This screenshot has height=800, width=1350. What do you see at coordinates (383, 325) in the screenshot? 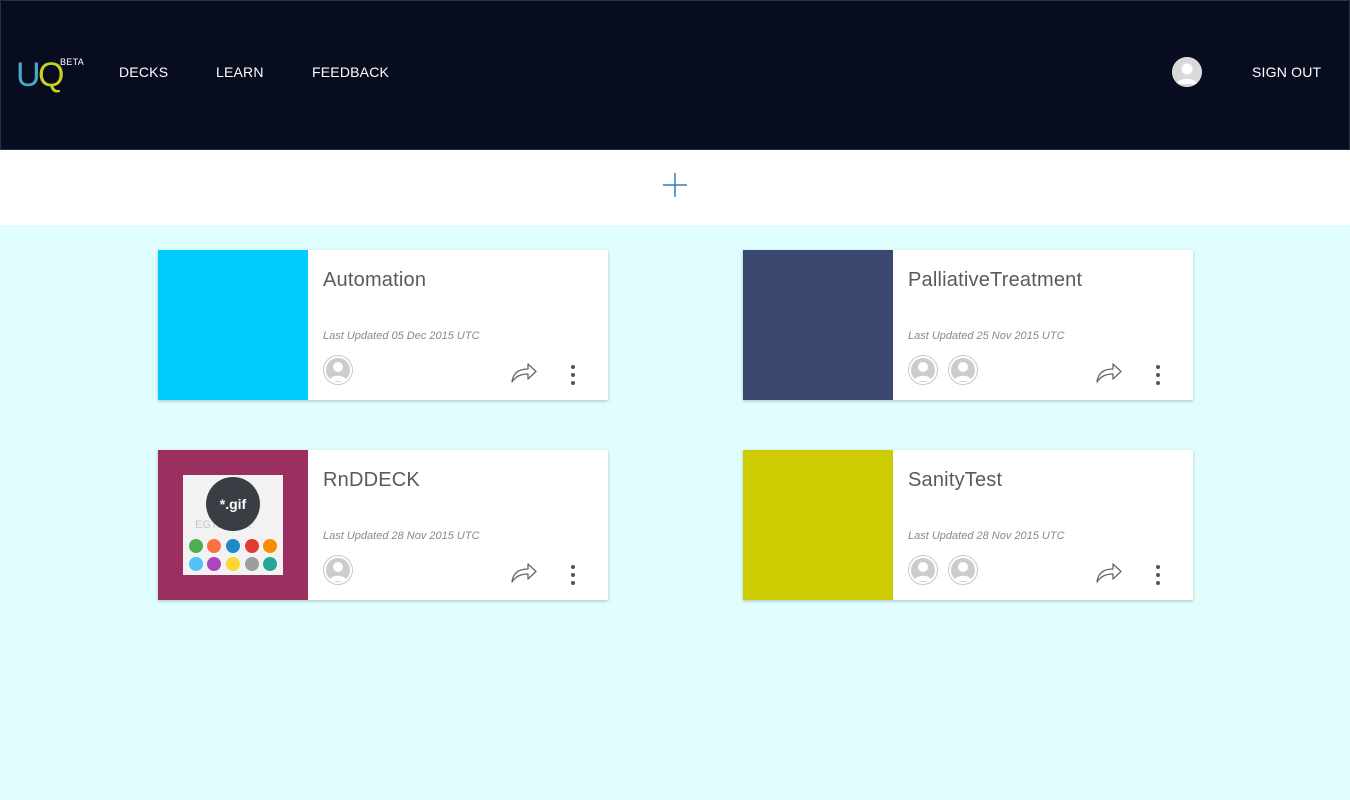
I see `deck-card-automation: Automation Last Updated 05 Dec 2015 UTC` at bounding box center [383, 325].